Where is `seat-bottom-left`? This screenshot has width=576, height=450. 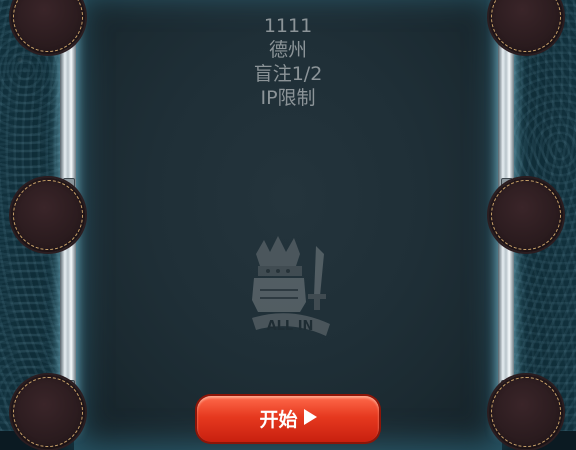
seat-bottom-left is located at coordinates (48, 412).